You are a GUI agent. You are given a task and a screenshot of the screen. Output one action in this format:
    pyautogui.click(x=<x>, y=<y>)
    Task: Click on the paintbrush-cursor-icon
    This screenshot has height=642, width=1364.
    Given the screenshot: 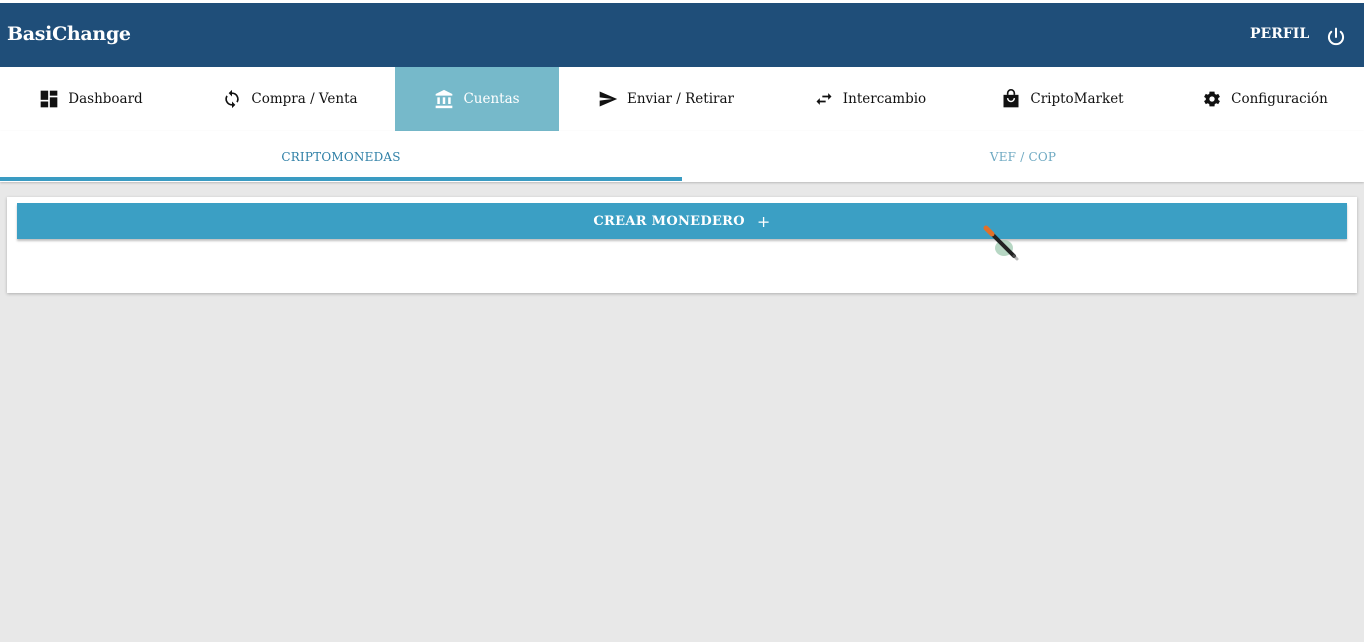 What is the action you would take?
    pyautogui.click(x=1001, y=243)
    